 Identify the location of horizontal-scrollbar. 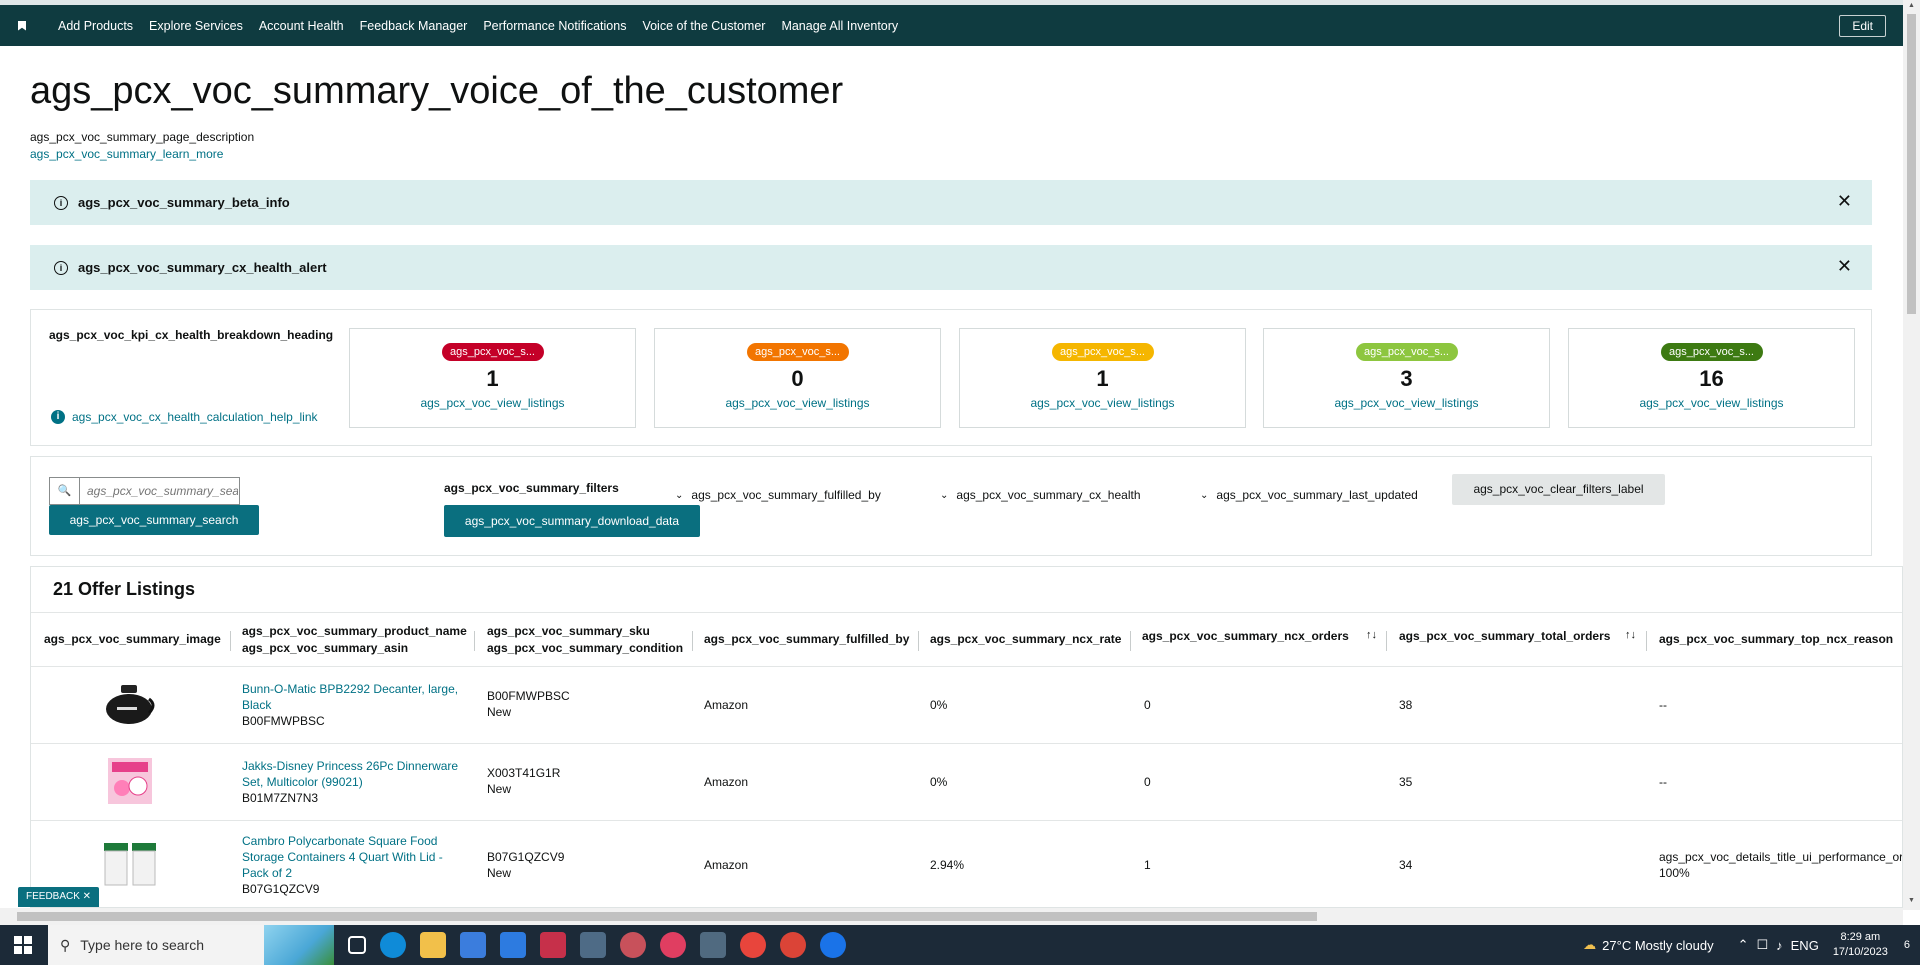
(951, 916).